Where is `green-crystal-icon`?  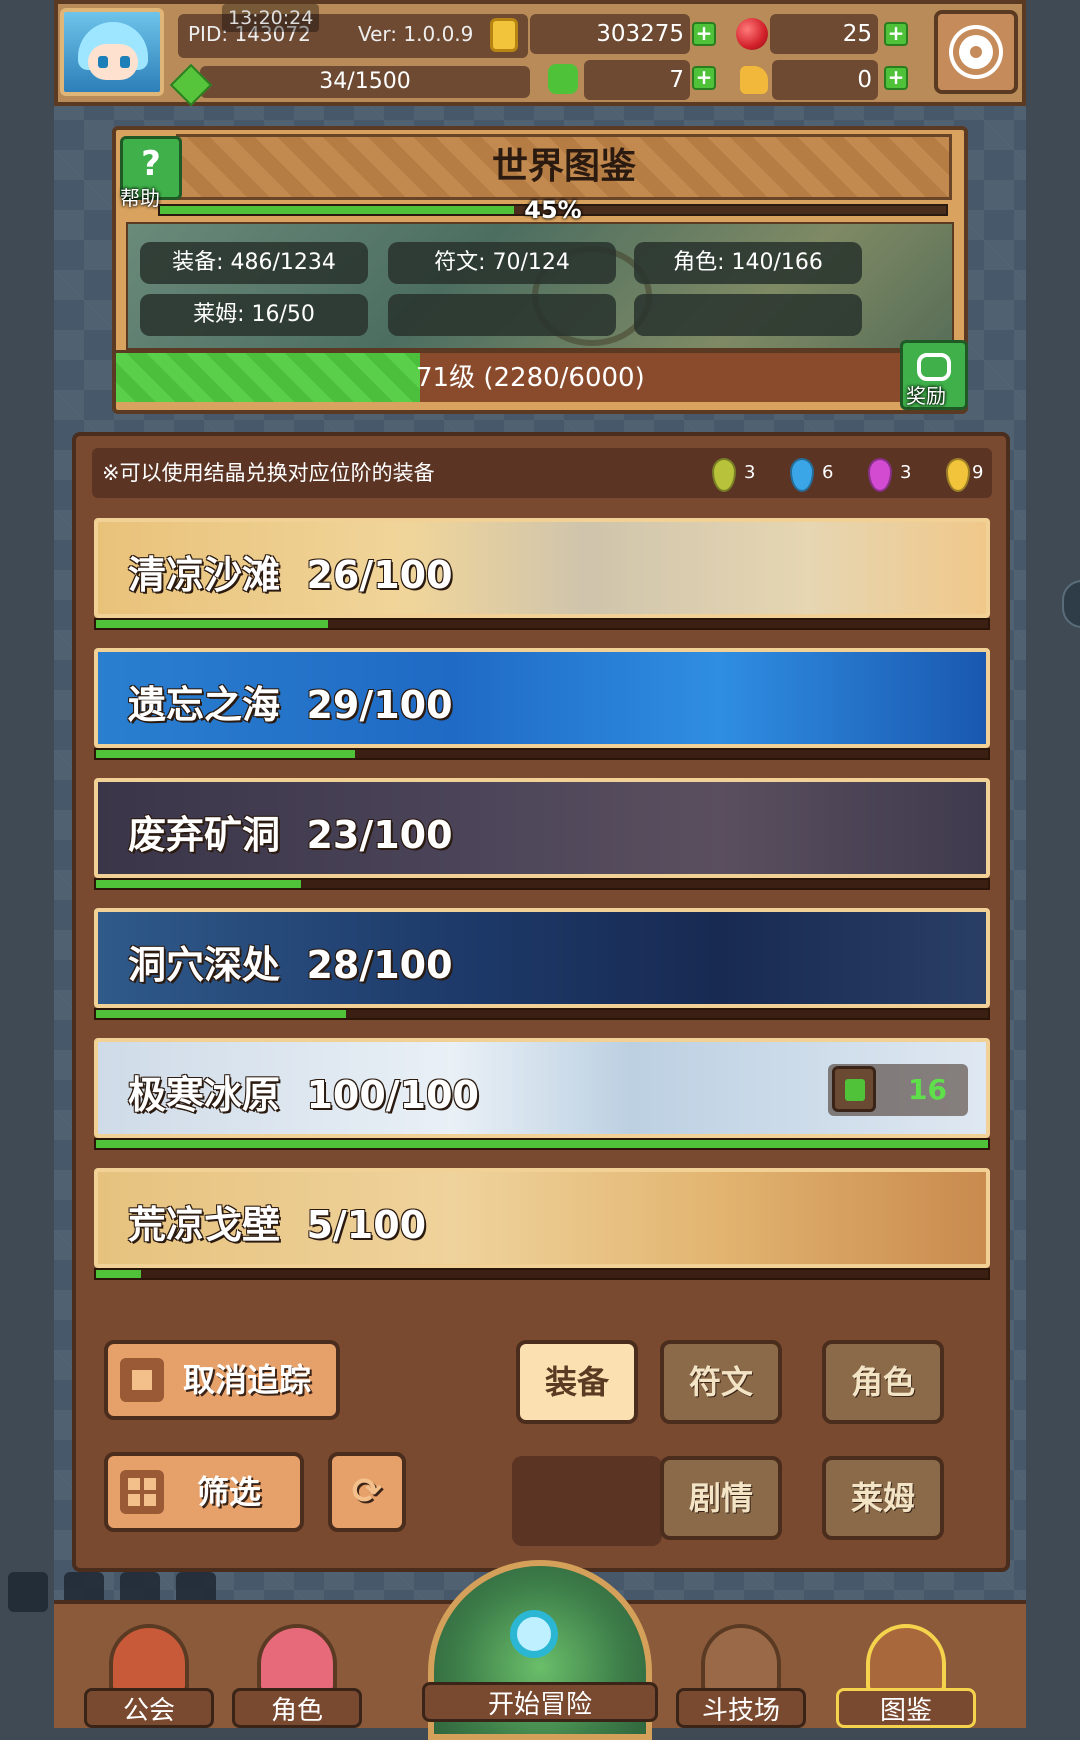
green-crystal-icon is located at coordinates (724, 475).